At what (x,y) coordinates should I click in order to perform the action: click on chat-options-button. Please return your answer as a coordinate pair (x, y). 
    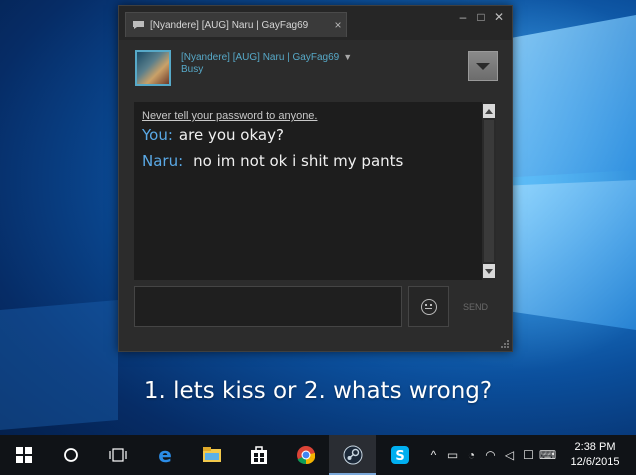
    Looking at the image, I should click on (483, 66).